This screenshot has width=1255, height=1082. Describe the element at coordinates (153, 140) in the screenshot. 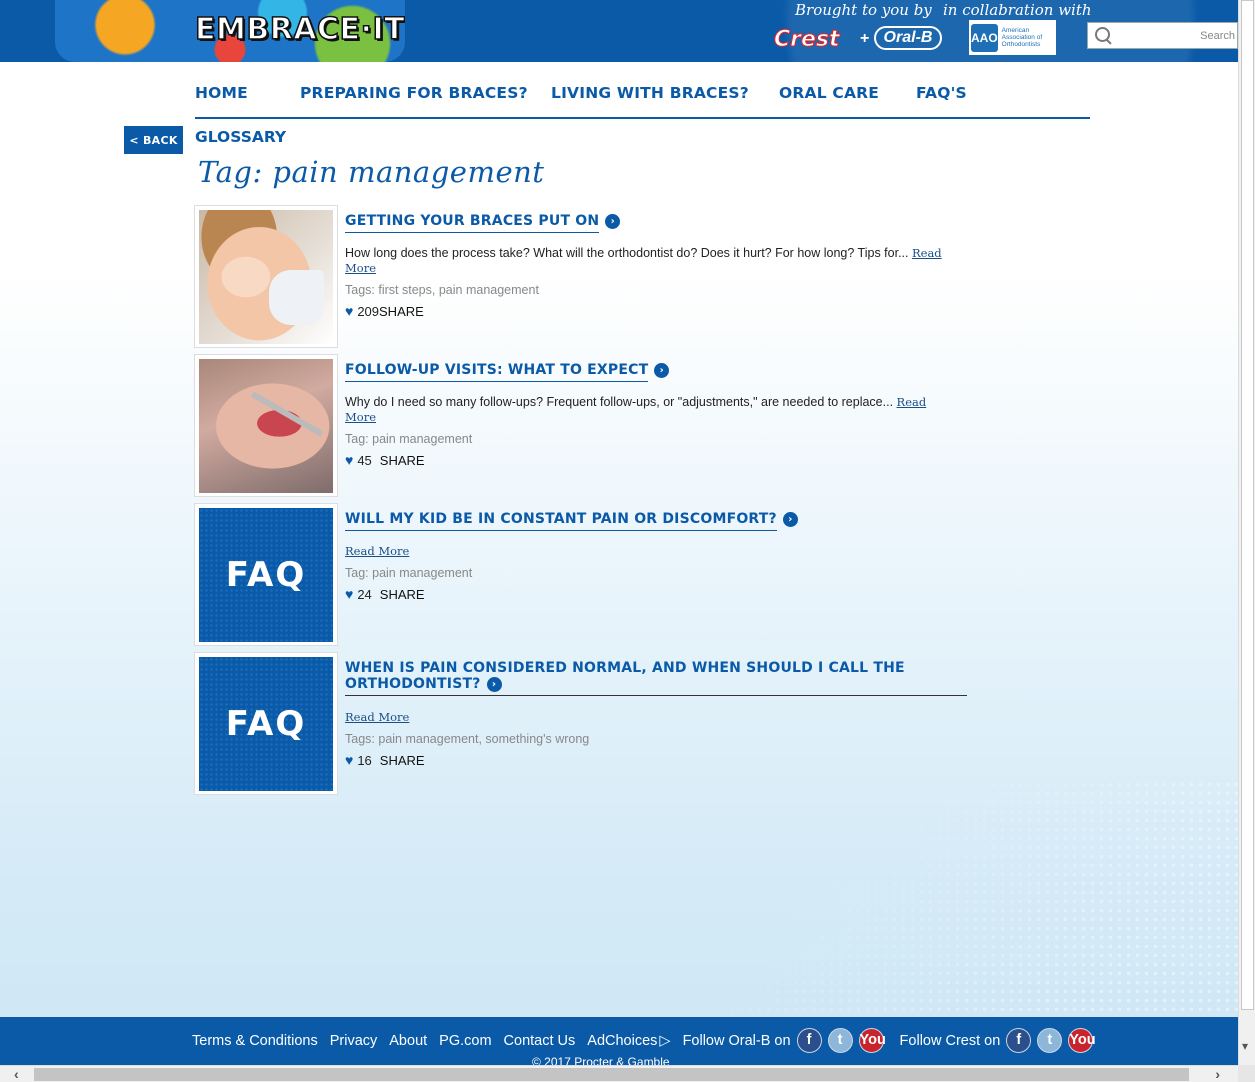

I see `back-button: < BACK` at that location.